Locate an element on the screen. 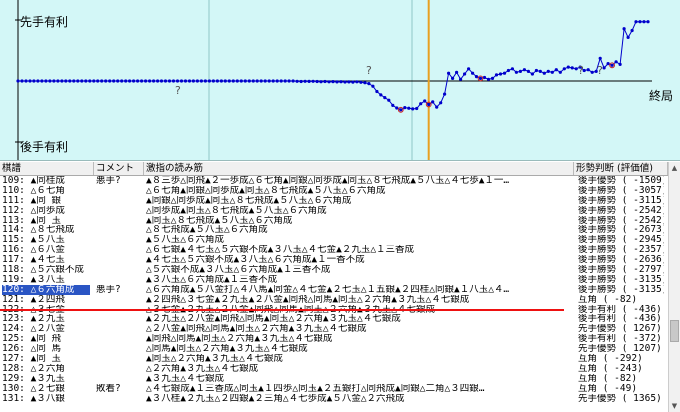 The height and width of the screenshot is (412, 680). table-row: 126: △同 馬 △同馬▲同玉△２六角▲３九玉△４七銀成 先手優勢 ( 1207) is located at coordinates (334, 349).